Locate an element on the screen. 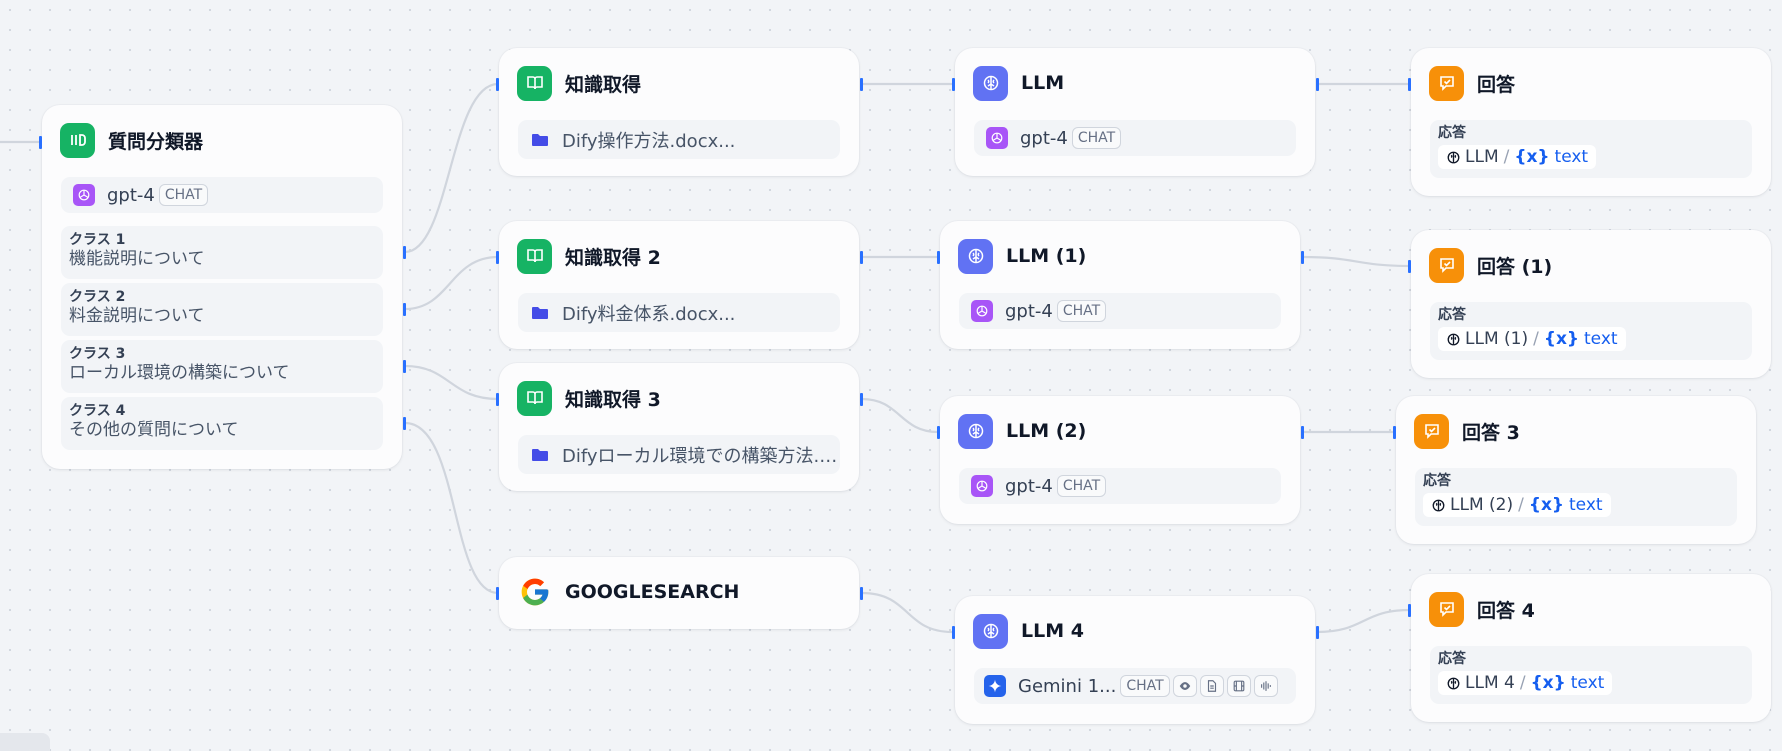 The width and height of the screenshot is (1782, 751). node-title: 回答 is located at coordinates (1496, 84).